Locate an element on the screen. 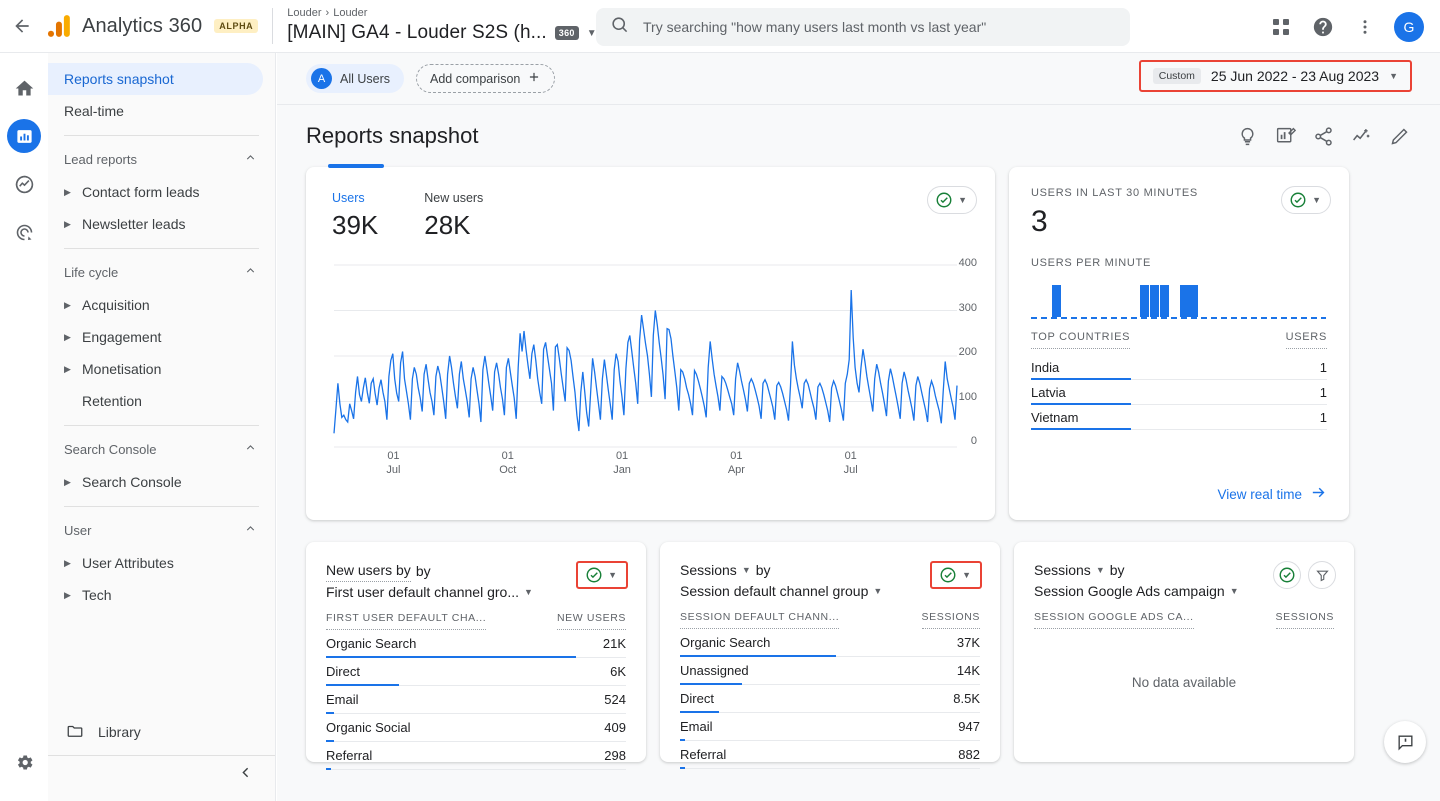 This screenshot has width=1440, height=801. sidebar-item-label: Library is located at coordinates (119, 732).